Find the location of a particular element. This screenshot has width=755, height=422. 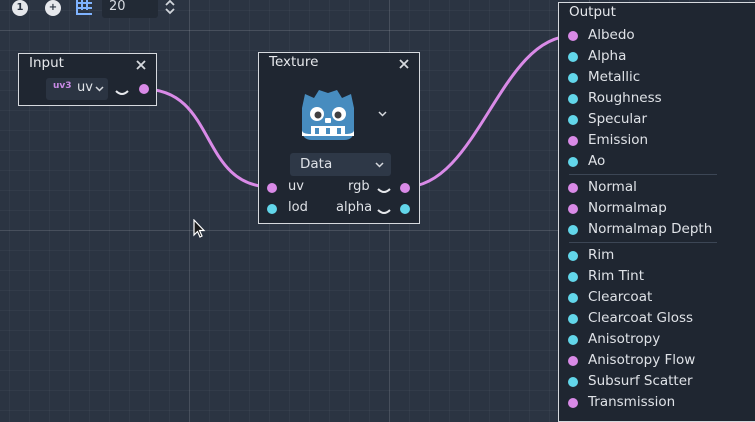

output-port-row: Transmission is located at coordinates (657, 403).